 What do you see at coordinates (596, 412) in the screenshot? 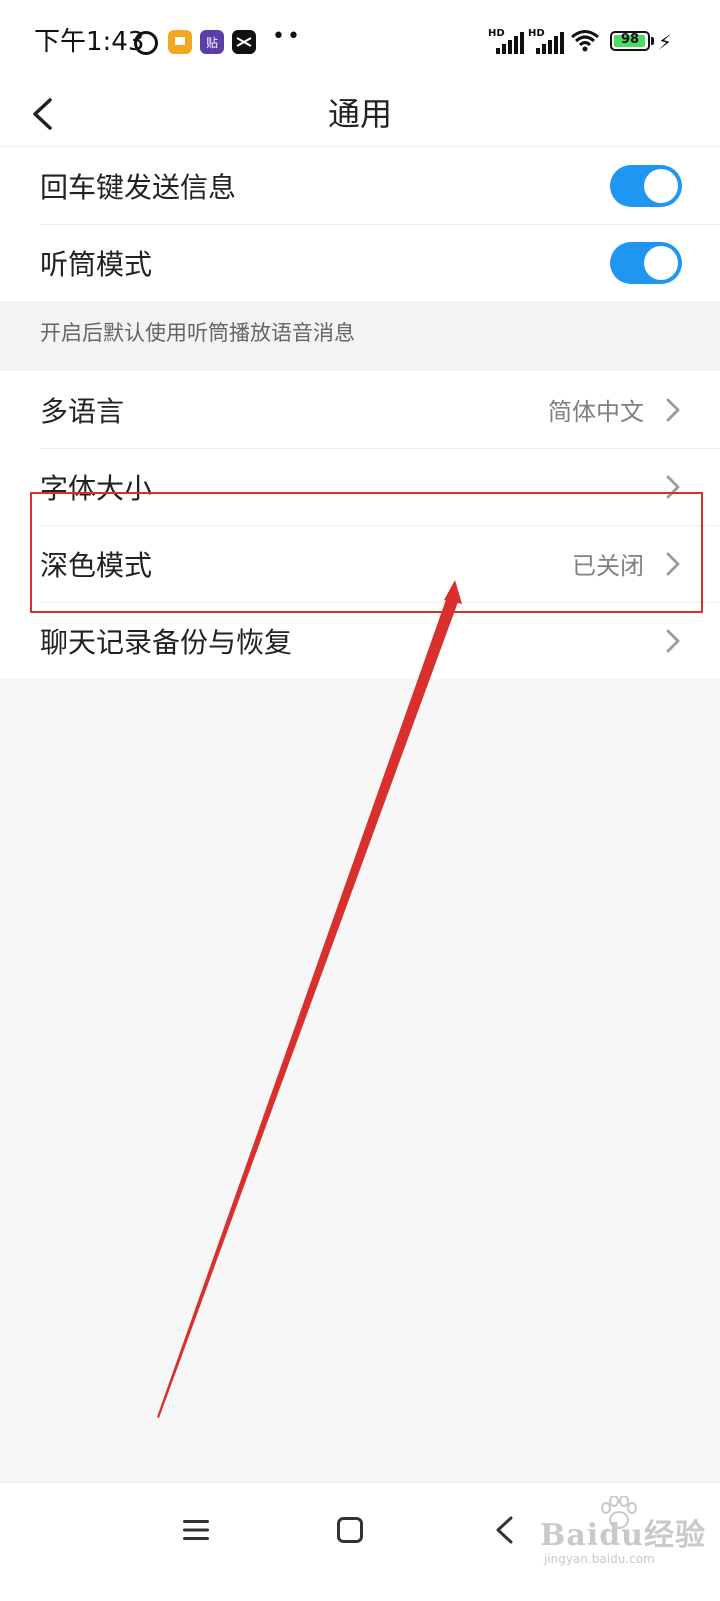
I see `setting-value: 简体中文` at bounding box center [596, 412].